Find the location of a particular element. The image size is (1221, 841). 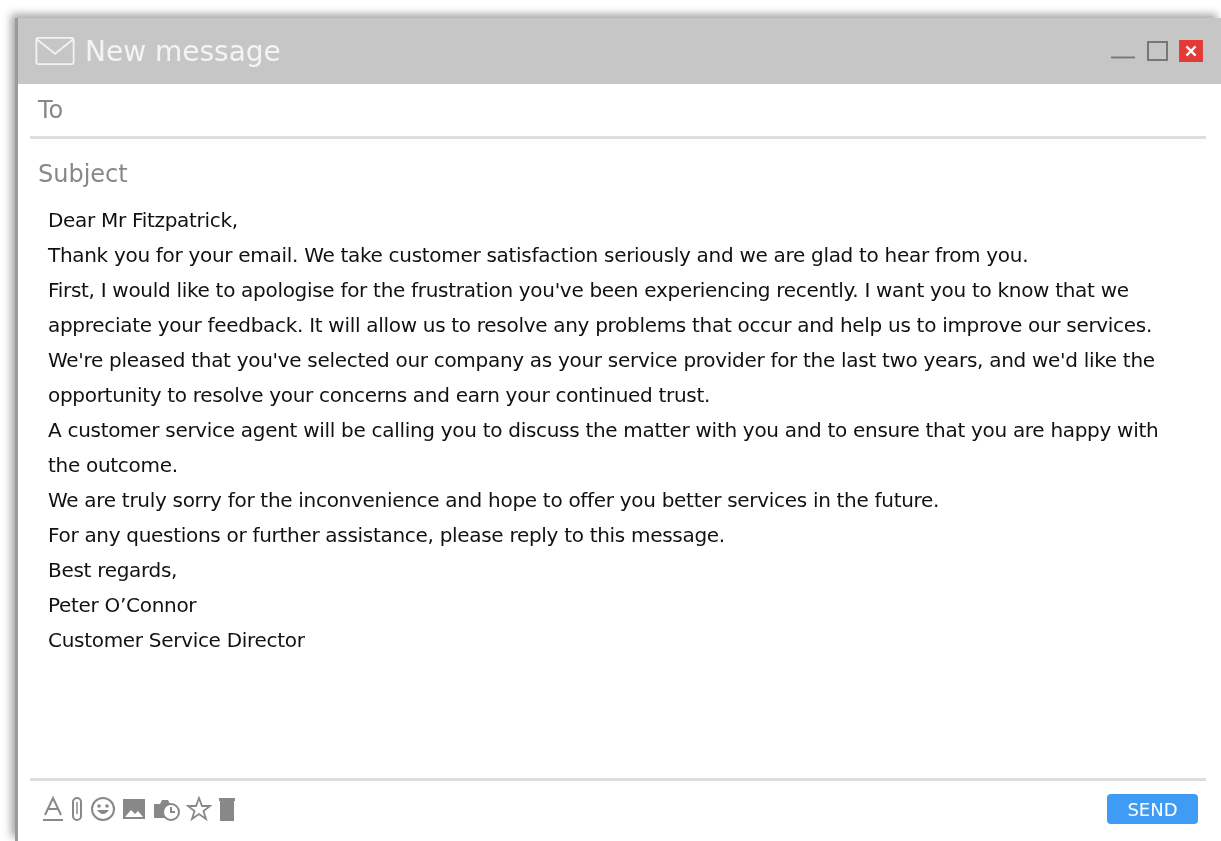

message-text: We are truly sorry for the inconvenience and hope to offer you better services in the future. is located at coordinates (494, 500).